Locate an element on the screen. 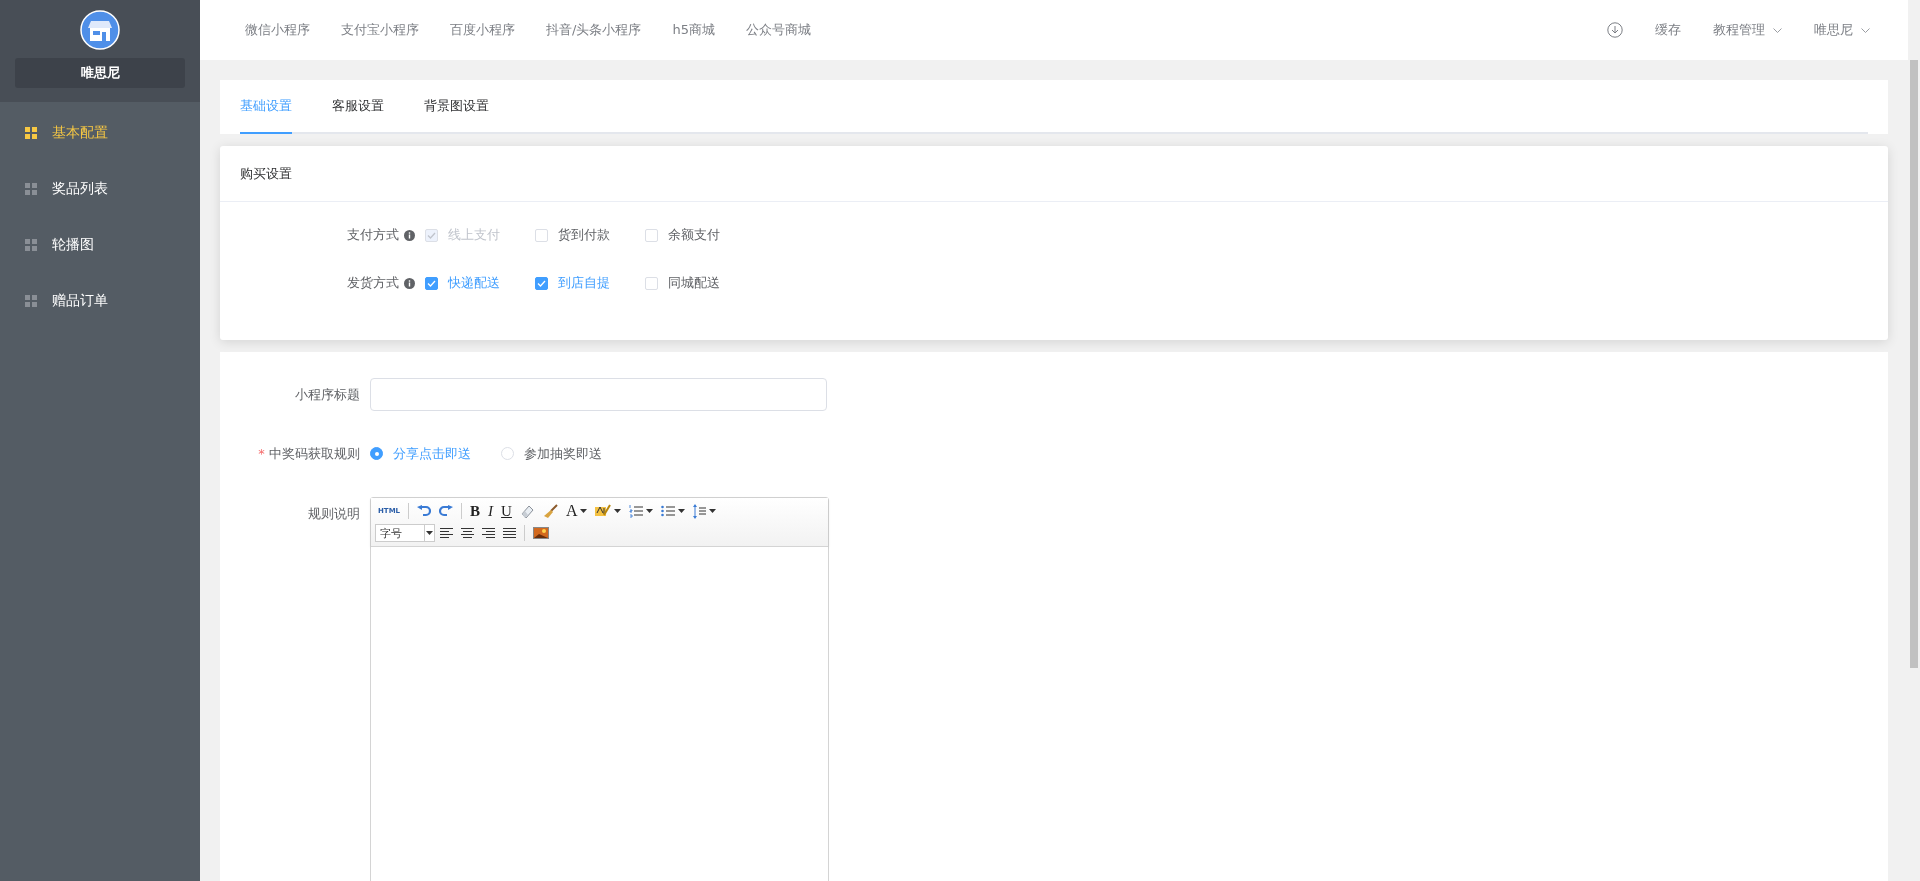  top-nav-link: 百度小程序 is located at coordinates (482, 30).